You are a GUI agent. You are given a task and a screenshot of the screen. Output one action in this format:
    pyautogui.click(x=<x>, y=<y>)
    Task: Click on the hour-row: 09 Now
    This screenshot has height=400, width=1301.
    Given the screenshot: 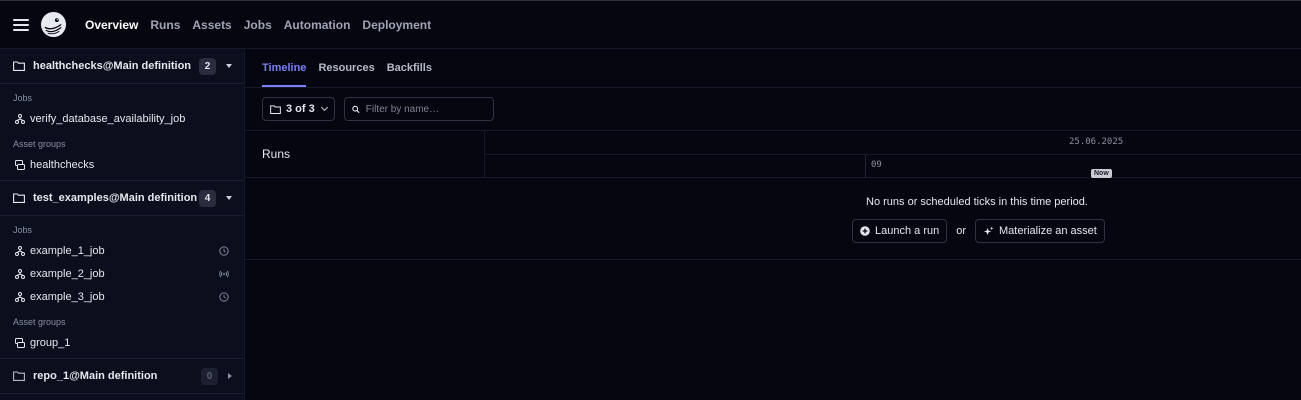 What is the action you would take?
    pyautogui.click(x=893, y=166)
    